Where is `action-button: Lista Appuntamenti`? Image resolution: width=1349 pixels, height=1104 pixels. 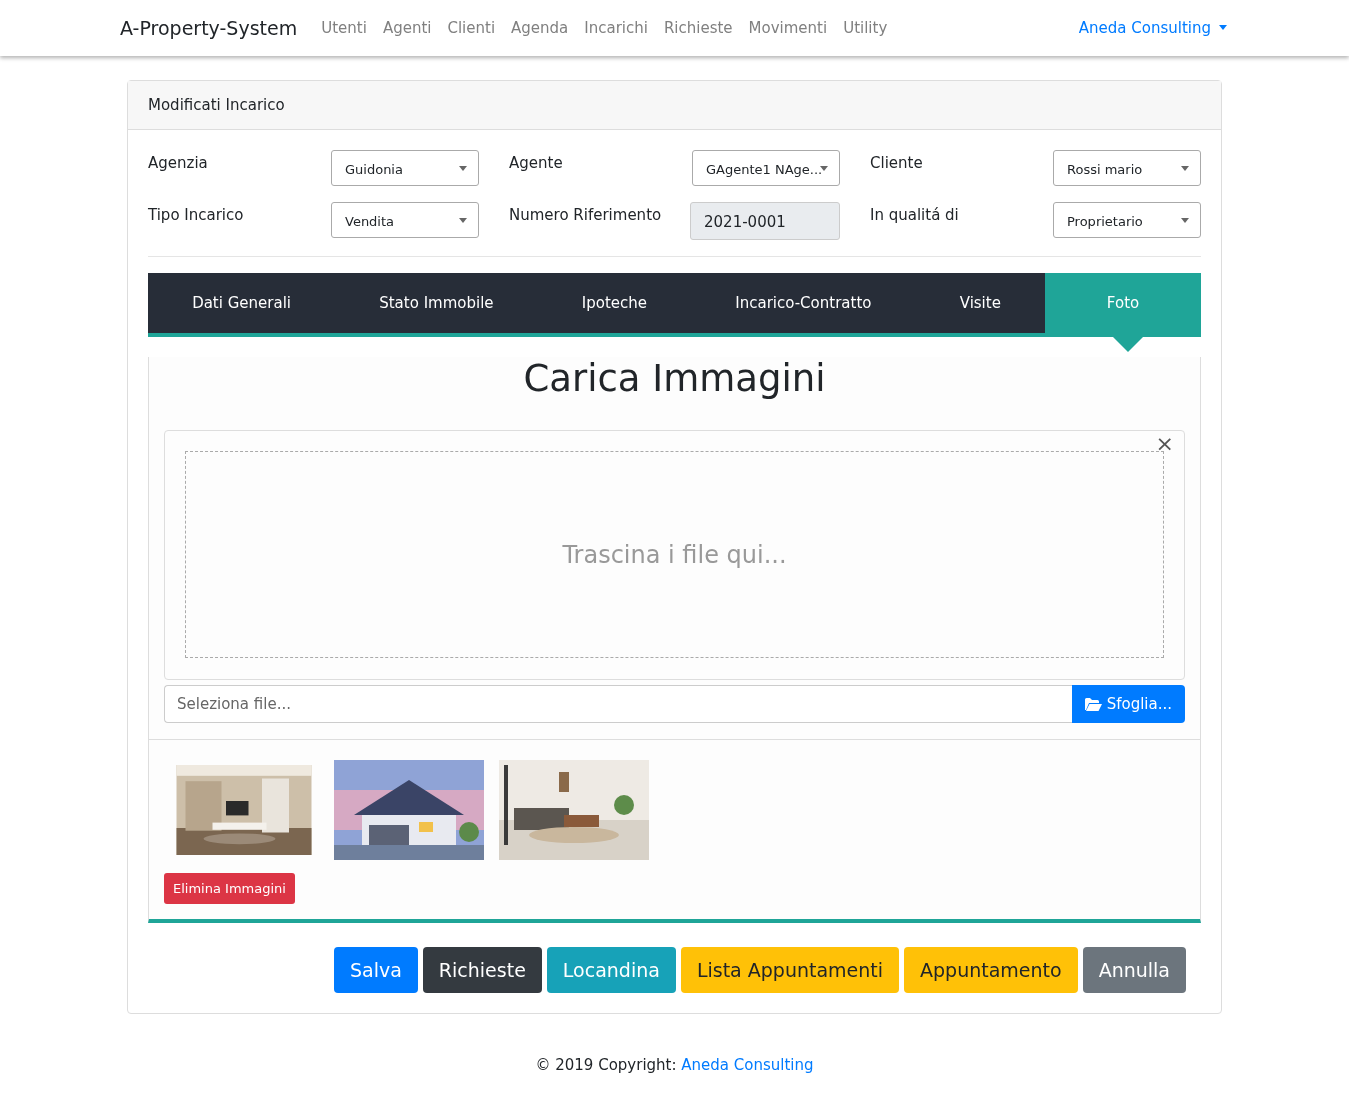
action-button: Lista Appuntamenti is located at coordinates (790, 970).